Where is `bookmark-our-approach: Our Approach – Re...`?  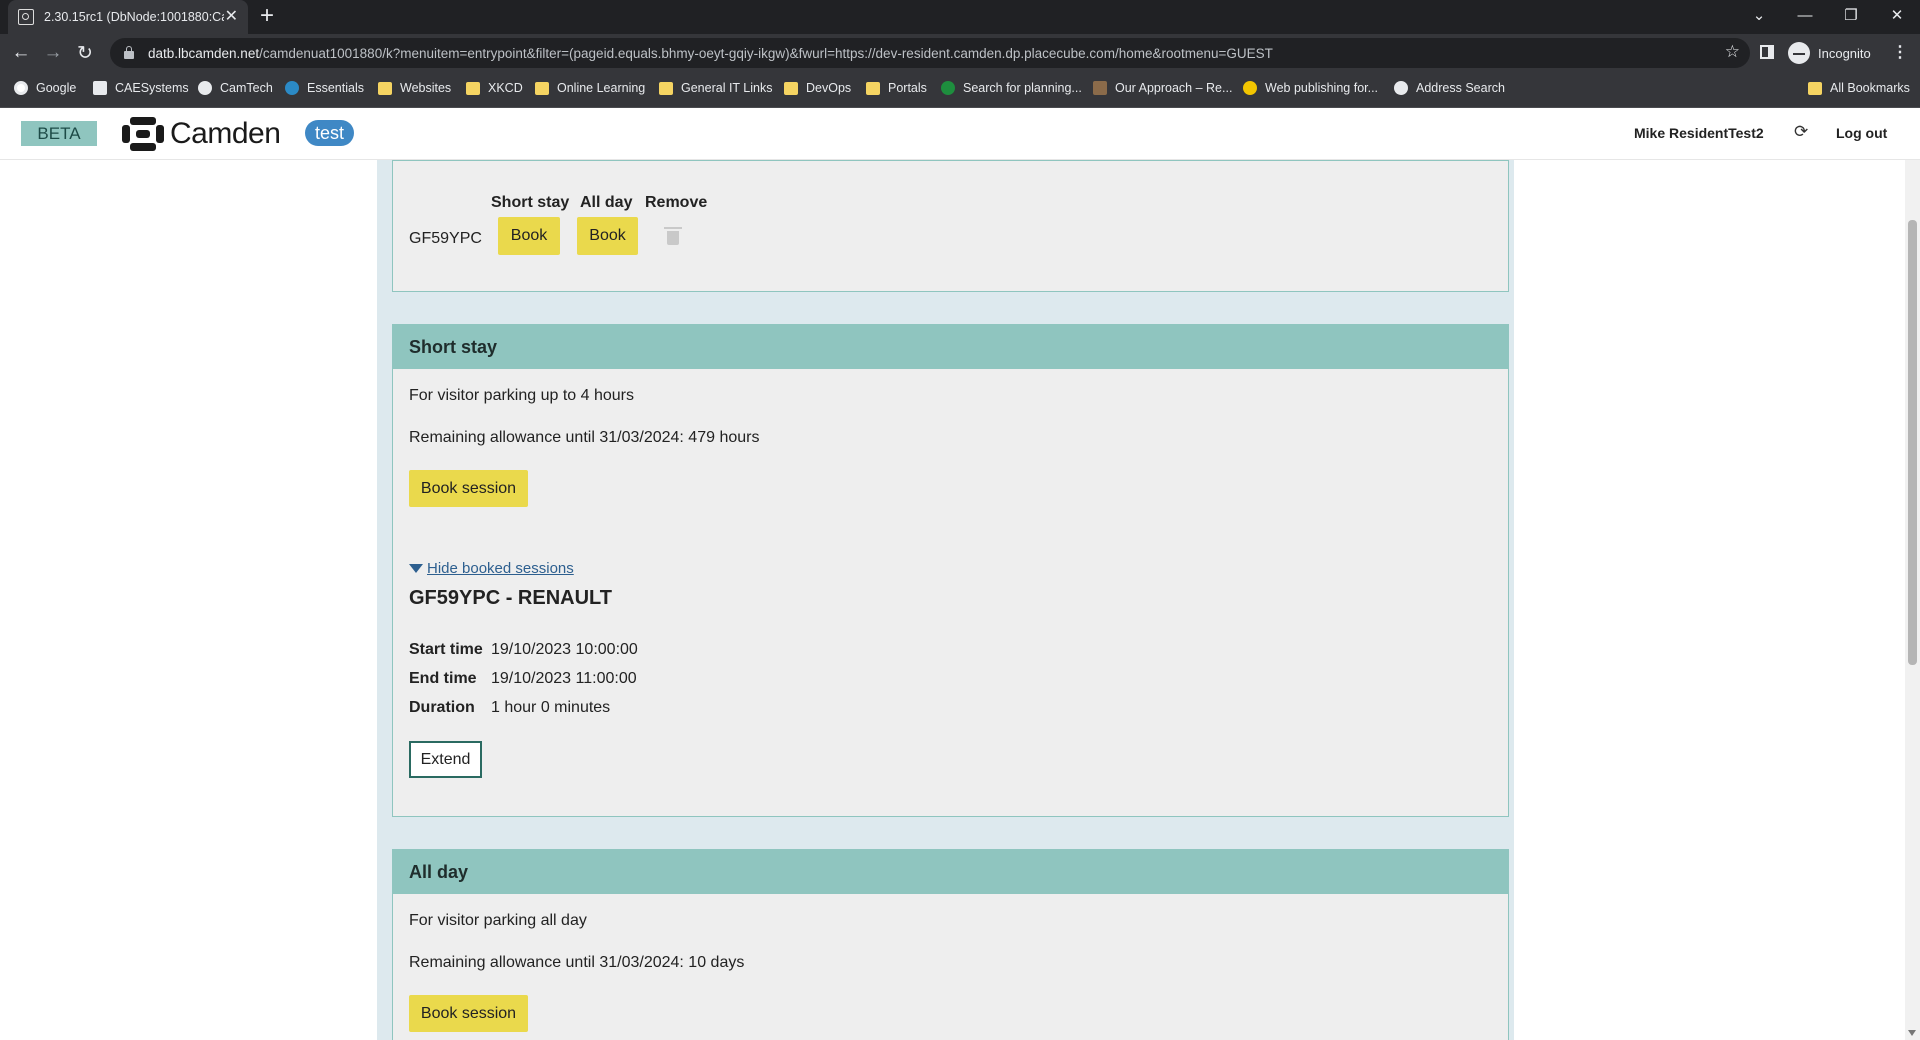
bookmark-our-approach: Our Approach – Re... is located at coordinates (1162, 88).